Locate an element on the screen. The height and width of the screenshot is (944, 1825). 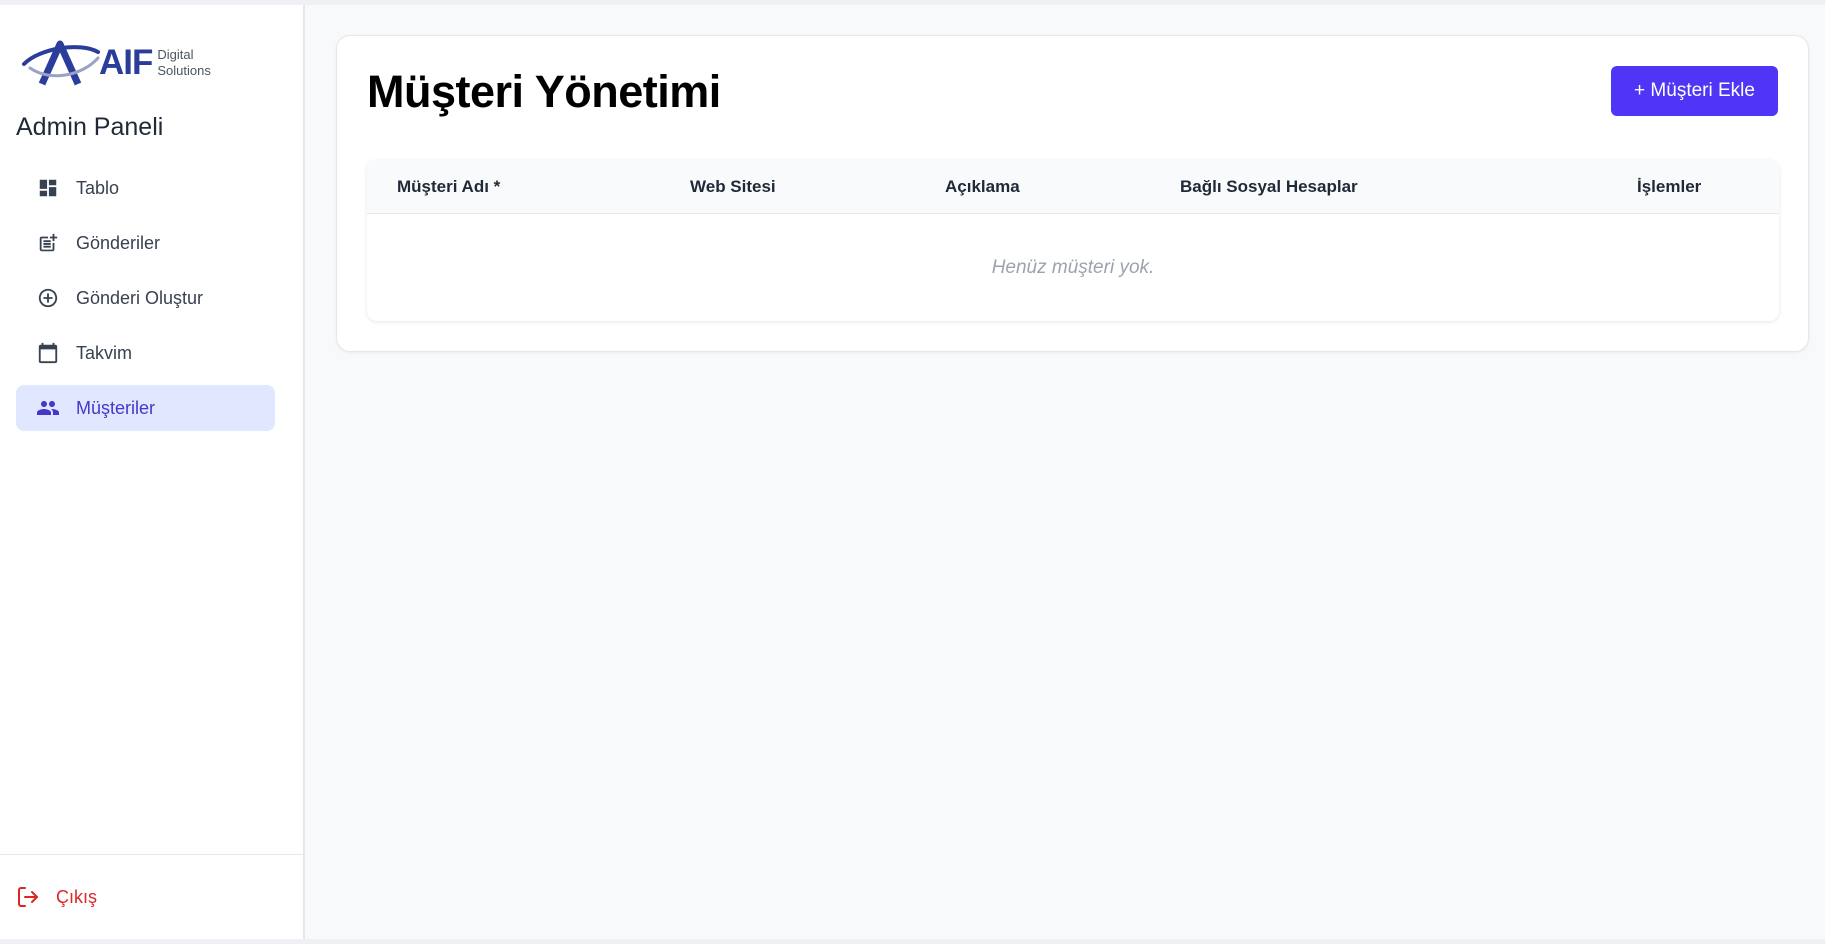
column-header-social-accounts: Bağlı Sosyal Hesaplar is located at coordinates (1269, 186).